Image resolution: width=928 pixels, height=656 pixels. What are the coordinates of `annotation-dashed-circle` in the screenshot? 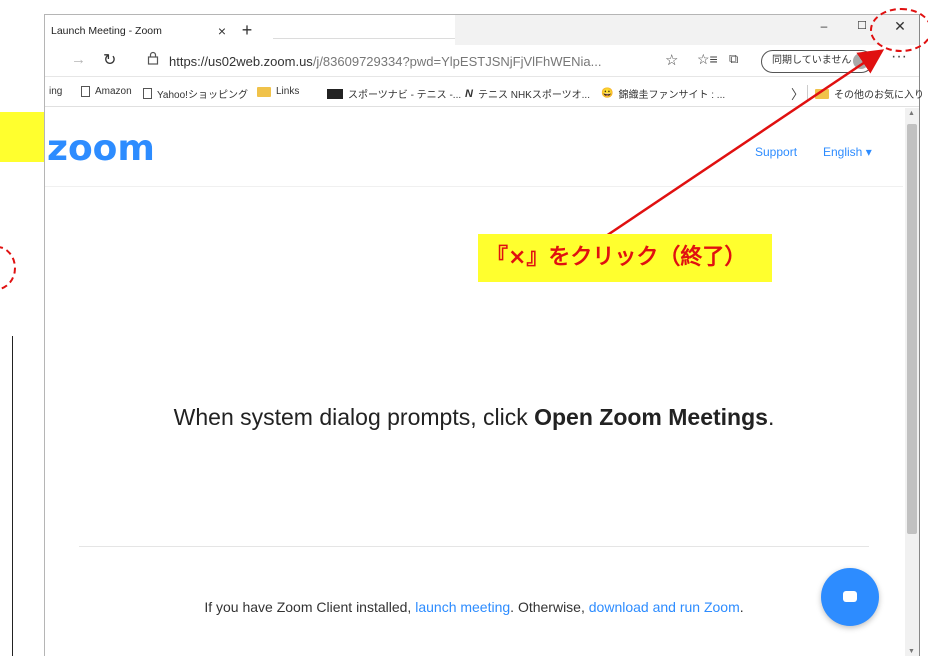 It's located at (899, 30).